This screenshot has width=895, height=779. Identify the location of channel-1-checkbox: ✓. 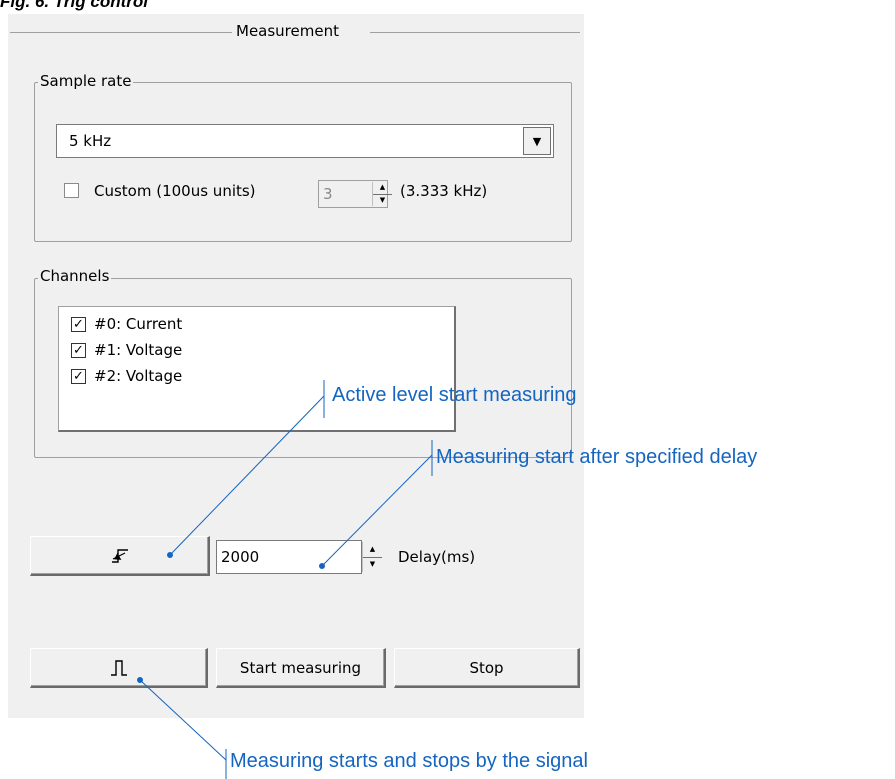
(78, 350).